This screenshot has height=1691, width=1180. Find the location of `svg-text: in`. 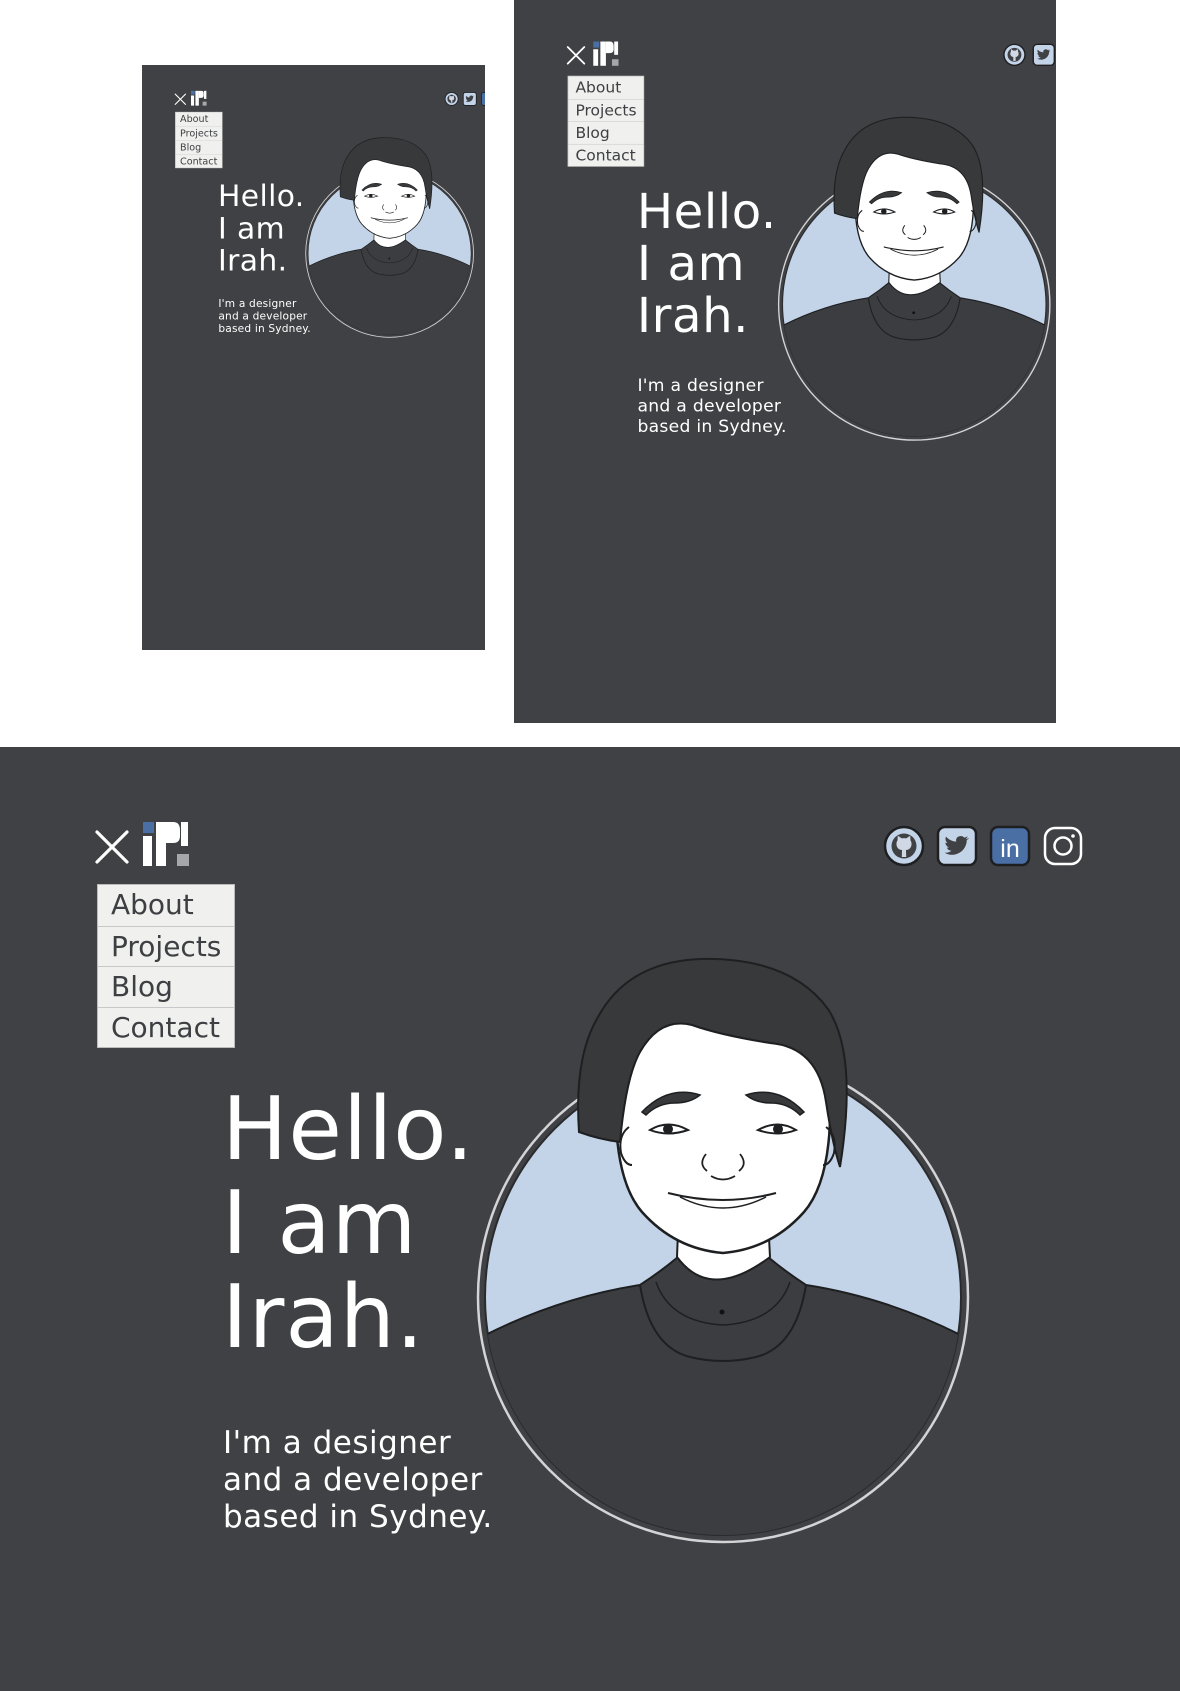

svg-text: in is located at coordinates (1009, 849).